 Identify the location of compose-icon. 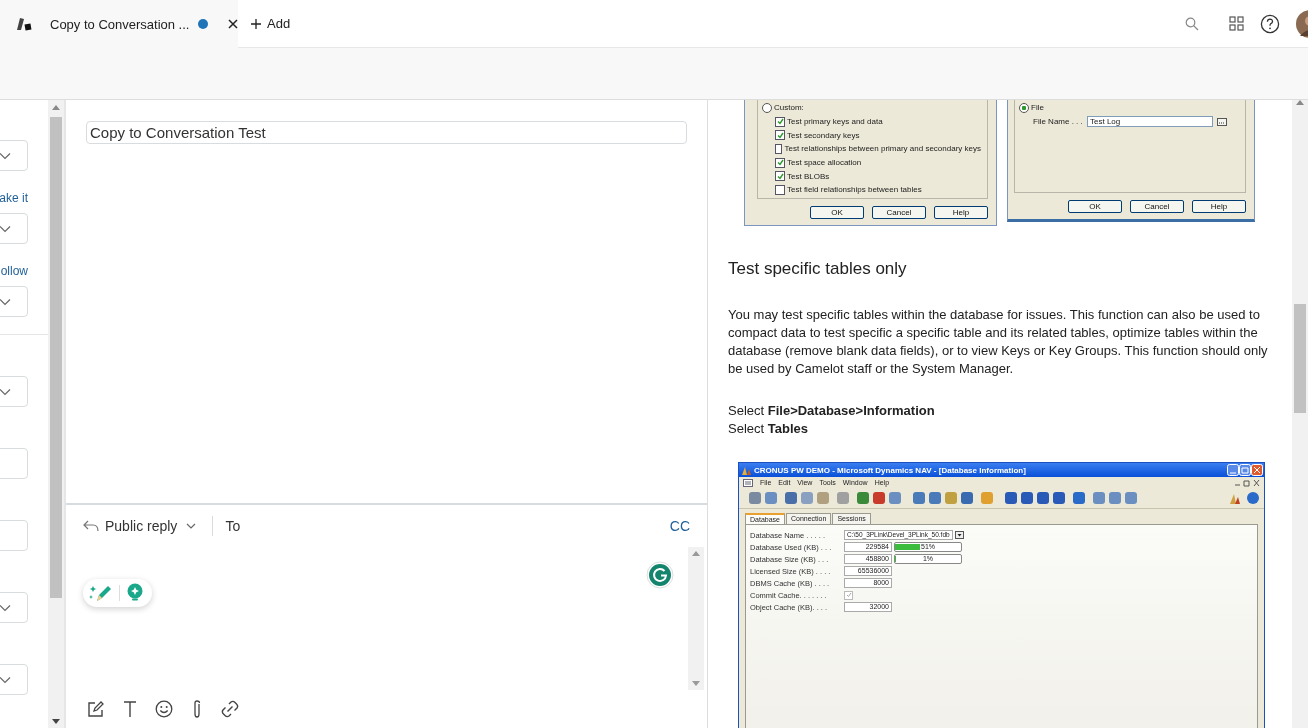
(96, 709).